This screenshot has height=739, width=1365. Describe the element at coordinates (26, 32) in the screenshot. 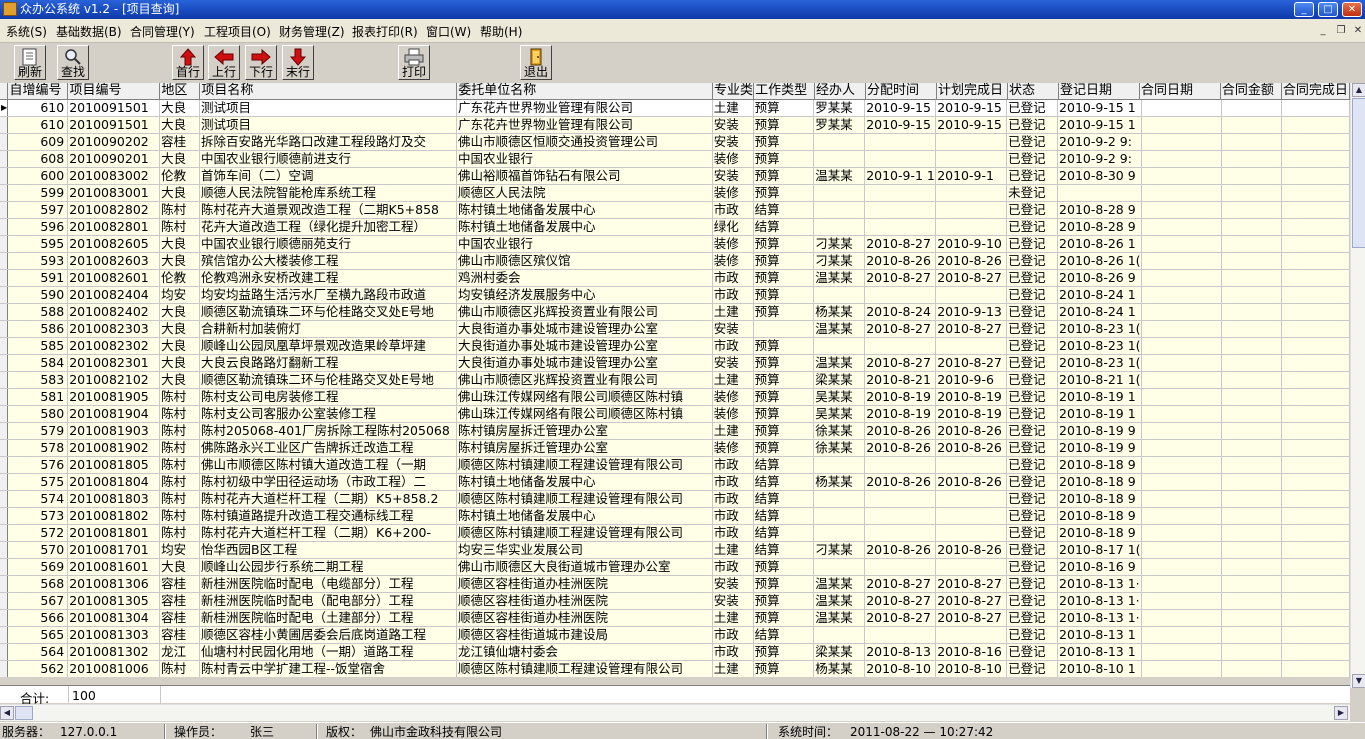

I see `menu-system: 系统(S)` at that location.